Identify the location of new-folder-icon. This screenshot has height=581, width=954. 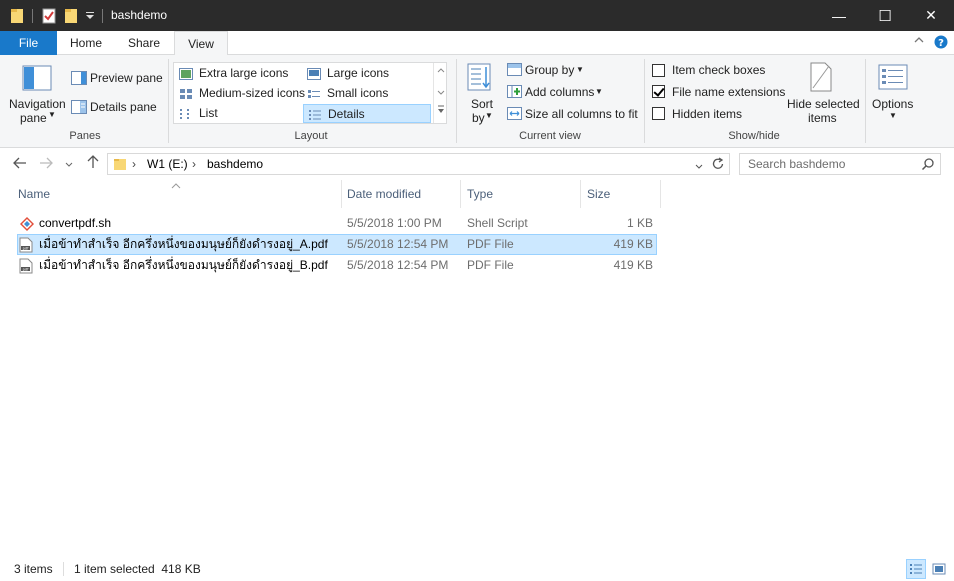
(71, 15).